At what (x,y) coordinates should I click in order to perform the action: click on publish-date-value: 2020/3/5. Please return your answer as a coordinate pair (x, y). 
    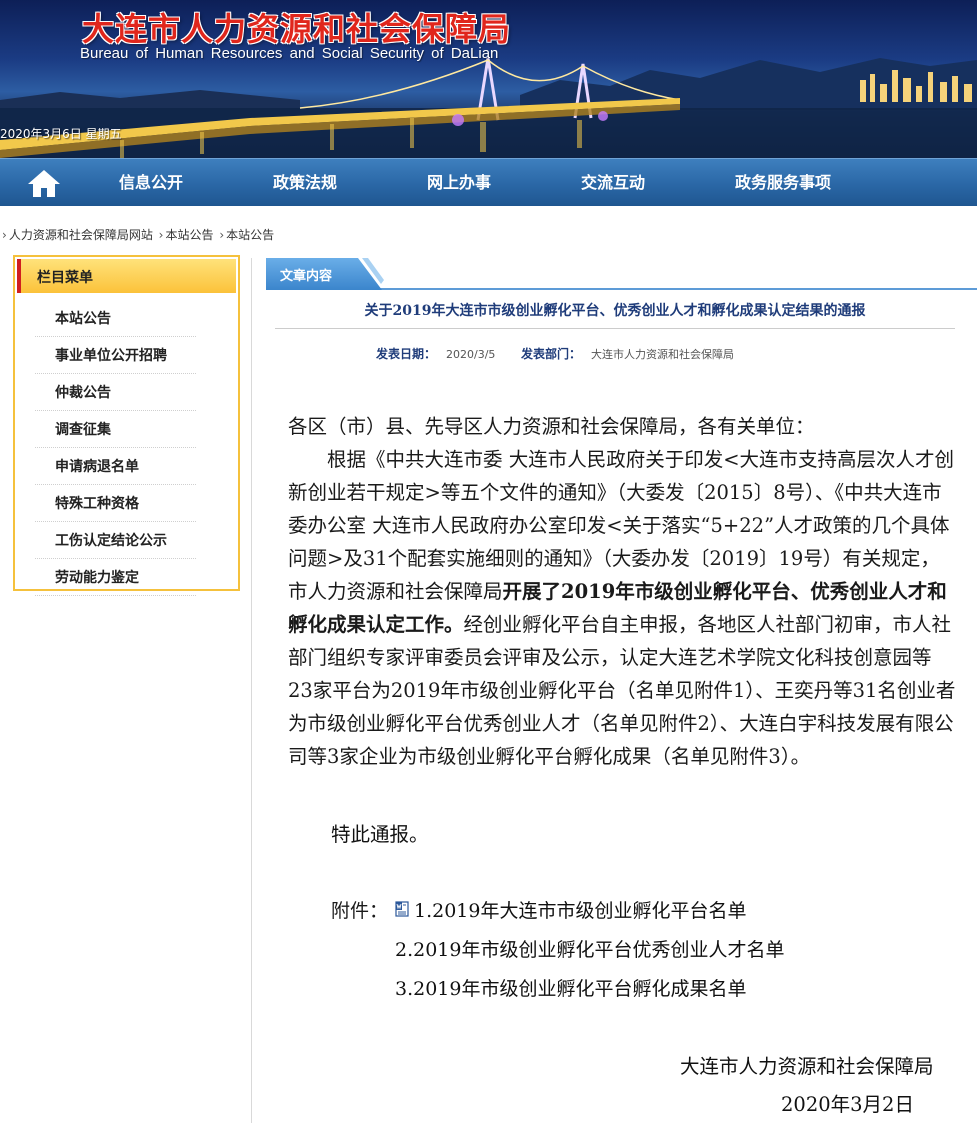
    Looking at the image, I should click on (471, 354).